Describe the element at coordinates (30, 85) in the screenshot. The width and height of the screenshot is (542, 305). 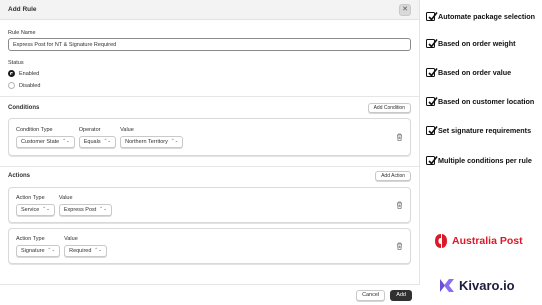
I see `status-disabled-label: Disabled` at that location.